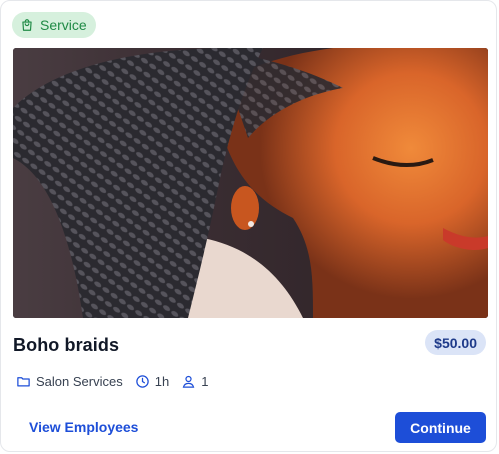 This screenshot has width=499, height=454. I want to click on service-badge: Service, so click(54, 25).